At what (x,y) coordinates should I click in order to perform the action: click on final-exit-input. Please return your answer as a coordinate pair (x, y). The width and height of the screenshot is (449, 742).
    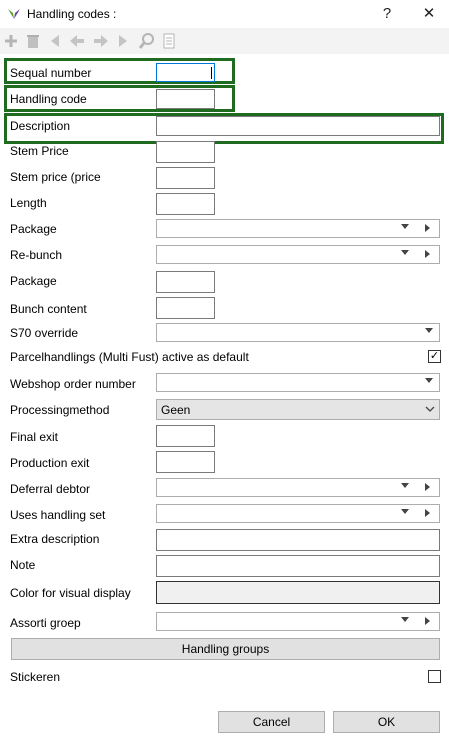
    Looking at the image, I should click on (185, 436).